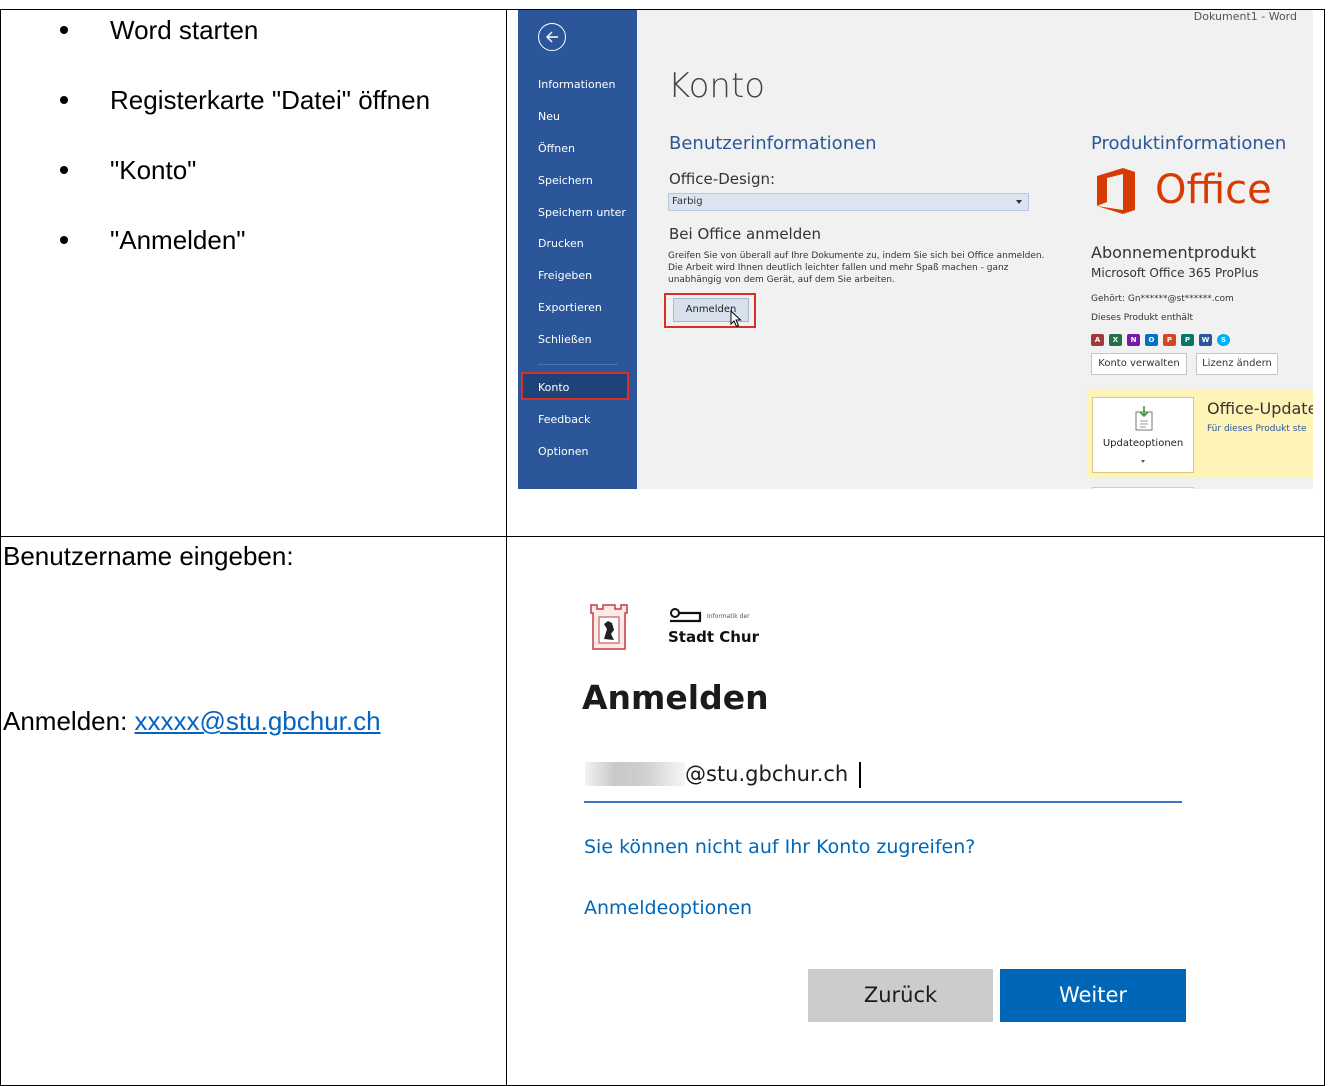 Image resolution: width=1332 pixels, height=1086 pixels. What do you see at coordinates (662, 536) in the screenshot?
I see `table-row-divider` at bounding box center [662, 536].